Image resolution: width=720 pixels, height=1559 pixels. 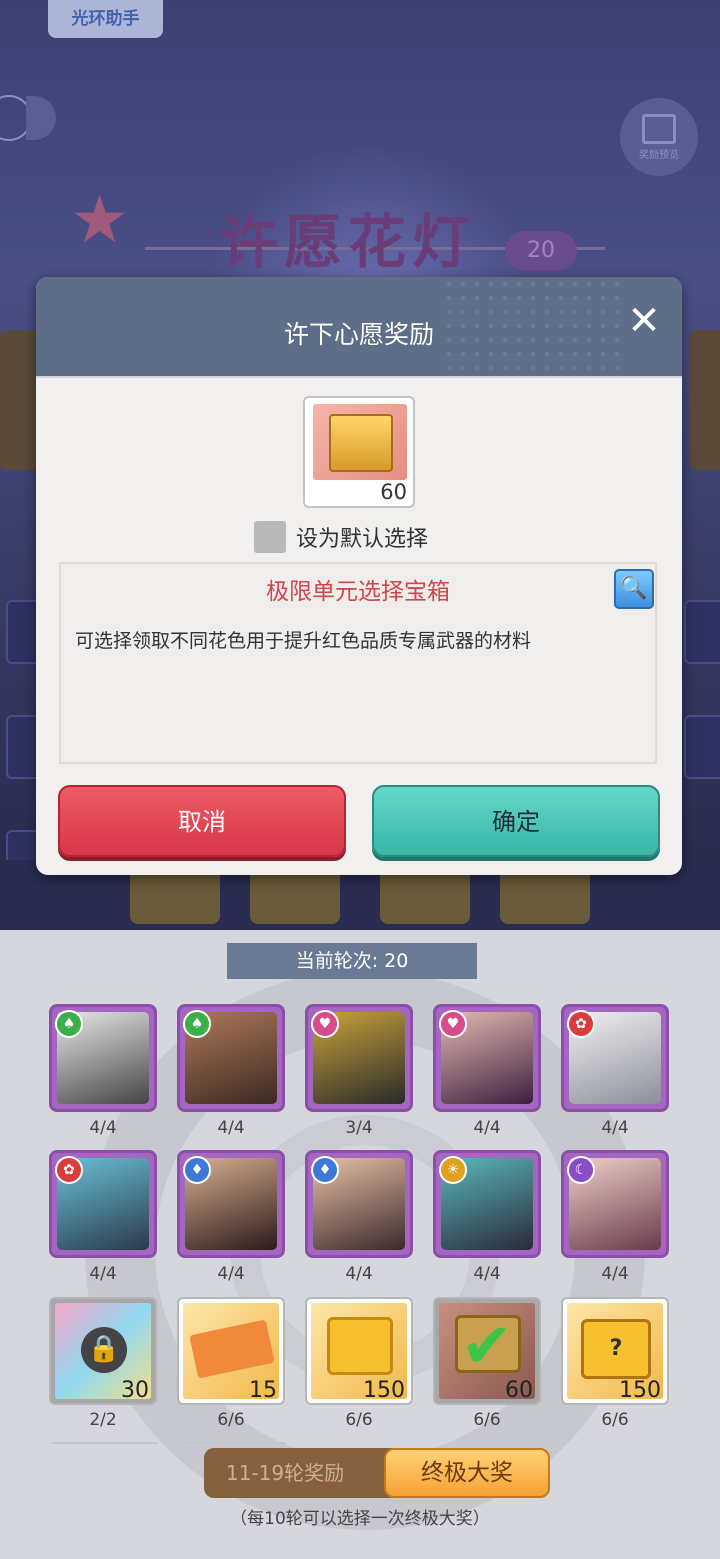 I want to click on menu-button, so click(x=41, y=118).